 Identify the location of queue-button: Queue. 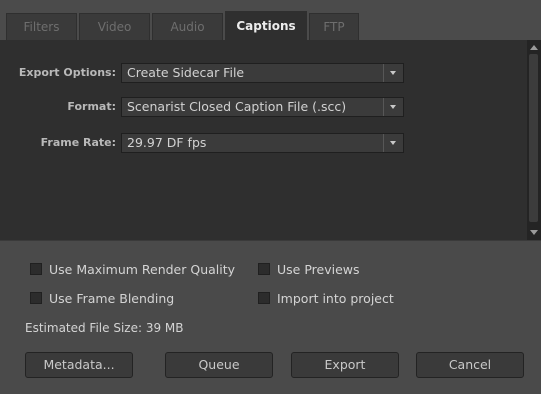
(219, 365).